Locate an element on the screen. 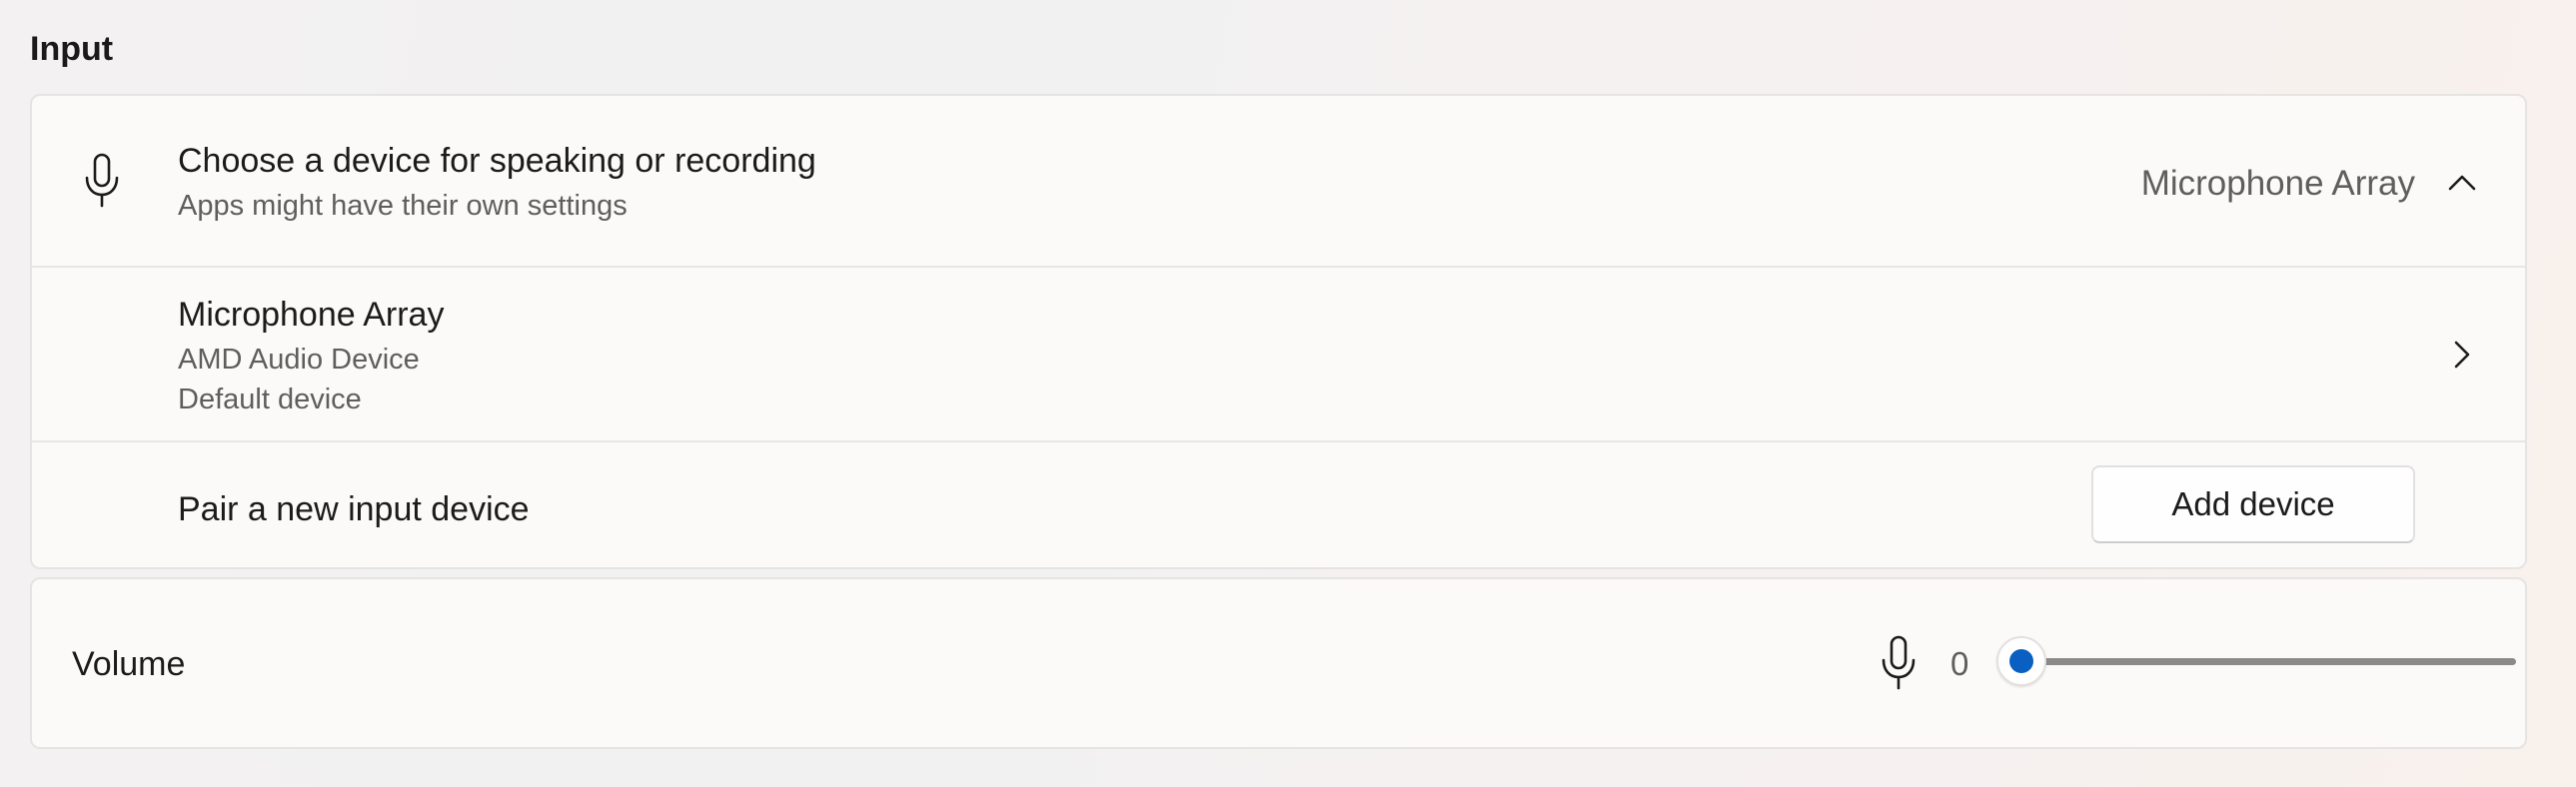 This screenshot has height=787, width=2576. selected-device-value: Microphone Array is located at coordinates (2277, 183).